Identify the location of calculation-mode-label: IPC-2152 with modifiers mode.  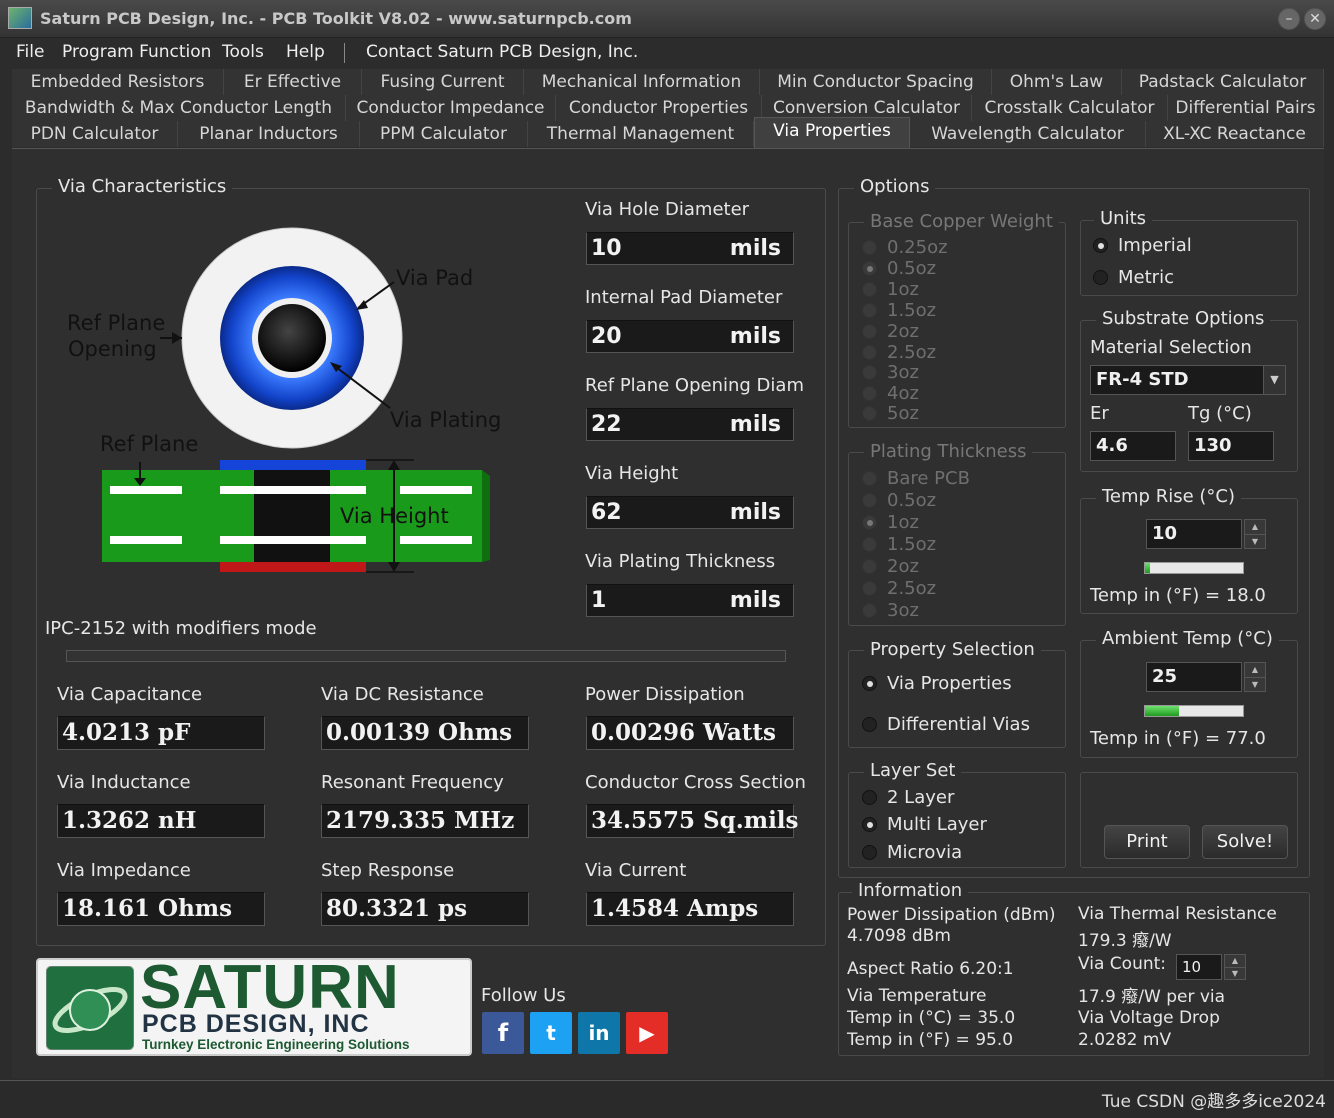
(181, 628).